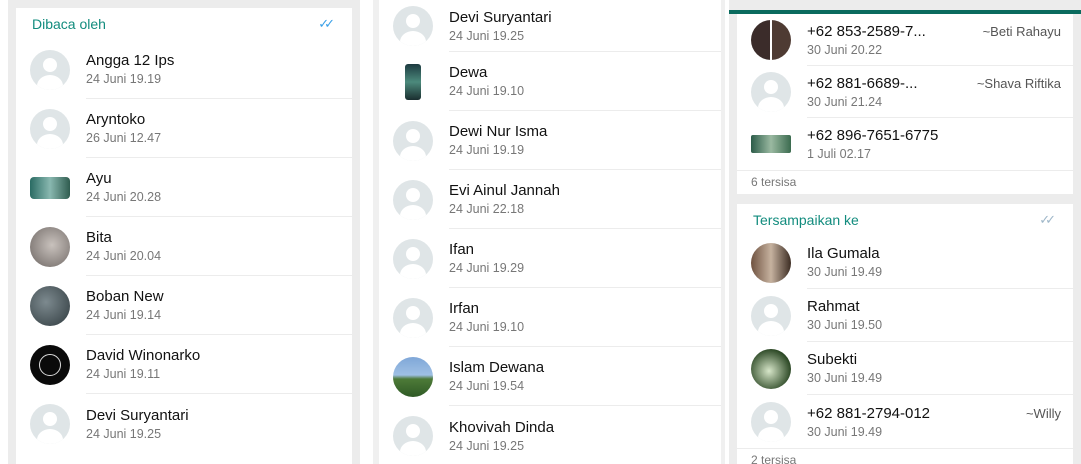 Image resolution: width=1081 pixels, height=464 pixels. Describe the element at coordinates (550, 199) in the screenshot. I see `contact-row: Evi Ainul Jannah 24 Juni 22.18` at that location.